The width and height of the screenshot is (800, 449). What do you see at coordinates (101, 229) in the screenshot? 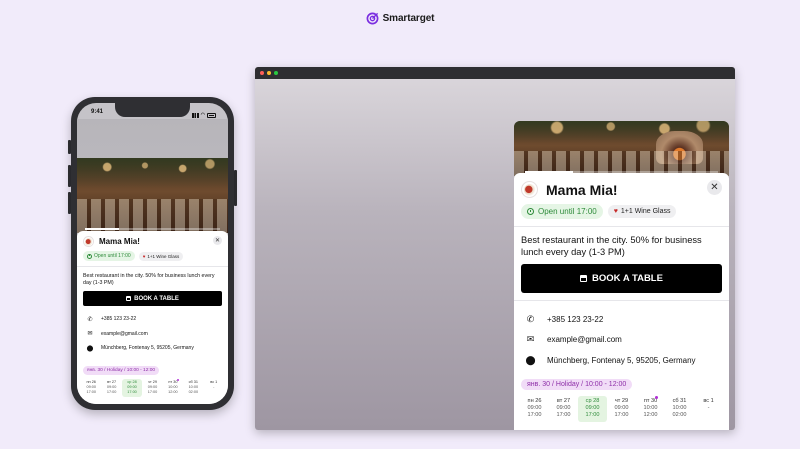
I see `photo-slider-progress-fill` at bounding box center [101, 229].